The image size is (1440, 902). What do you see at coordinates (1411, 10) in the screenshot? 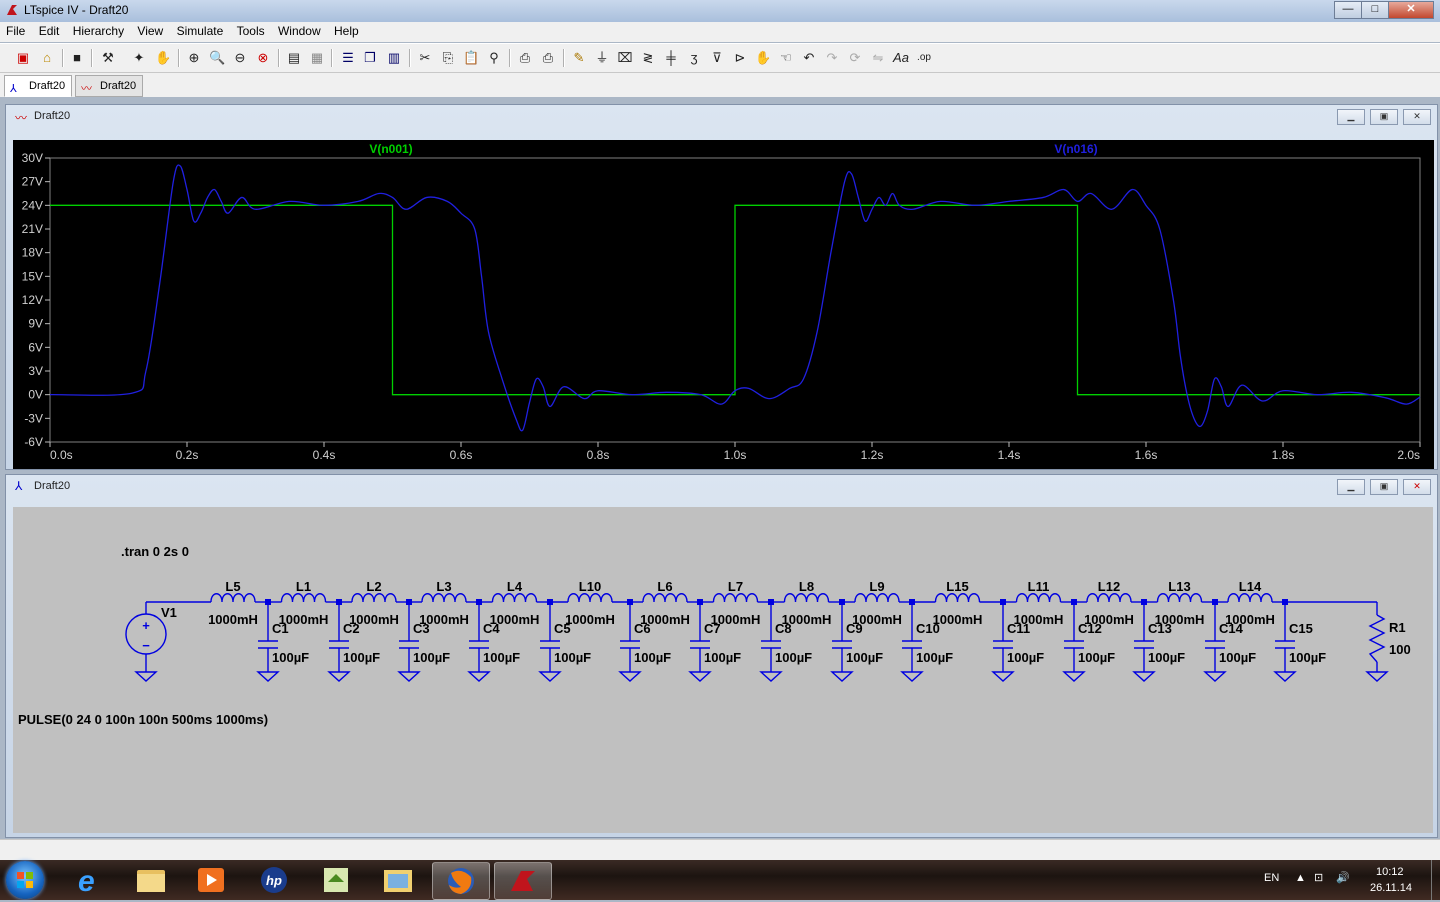
I see `close-button: ✕` at bounding box center [1411, 10].